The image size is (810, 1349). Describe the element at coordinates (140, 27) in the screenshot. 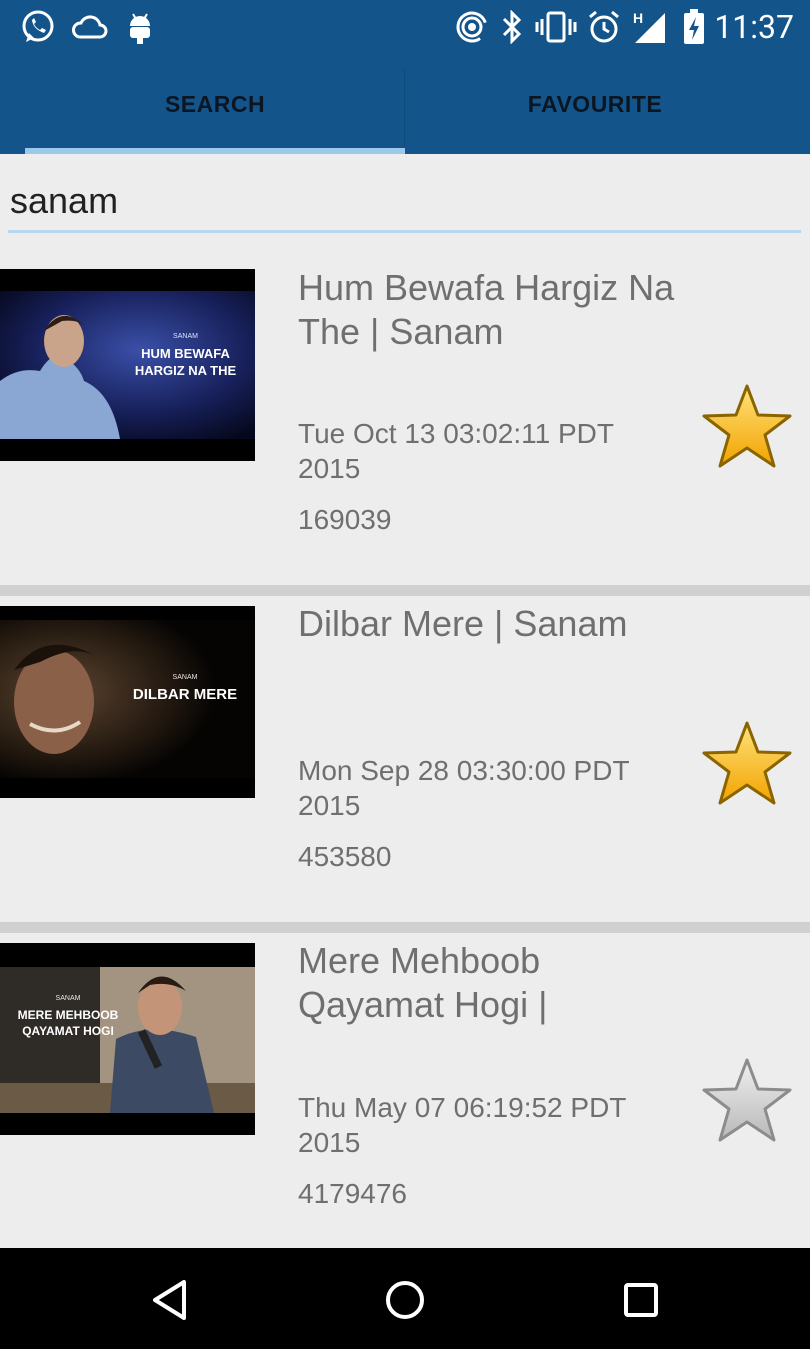

I see `android-icon` at that location.